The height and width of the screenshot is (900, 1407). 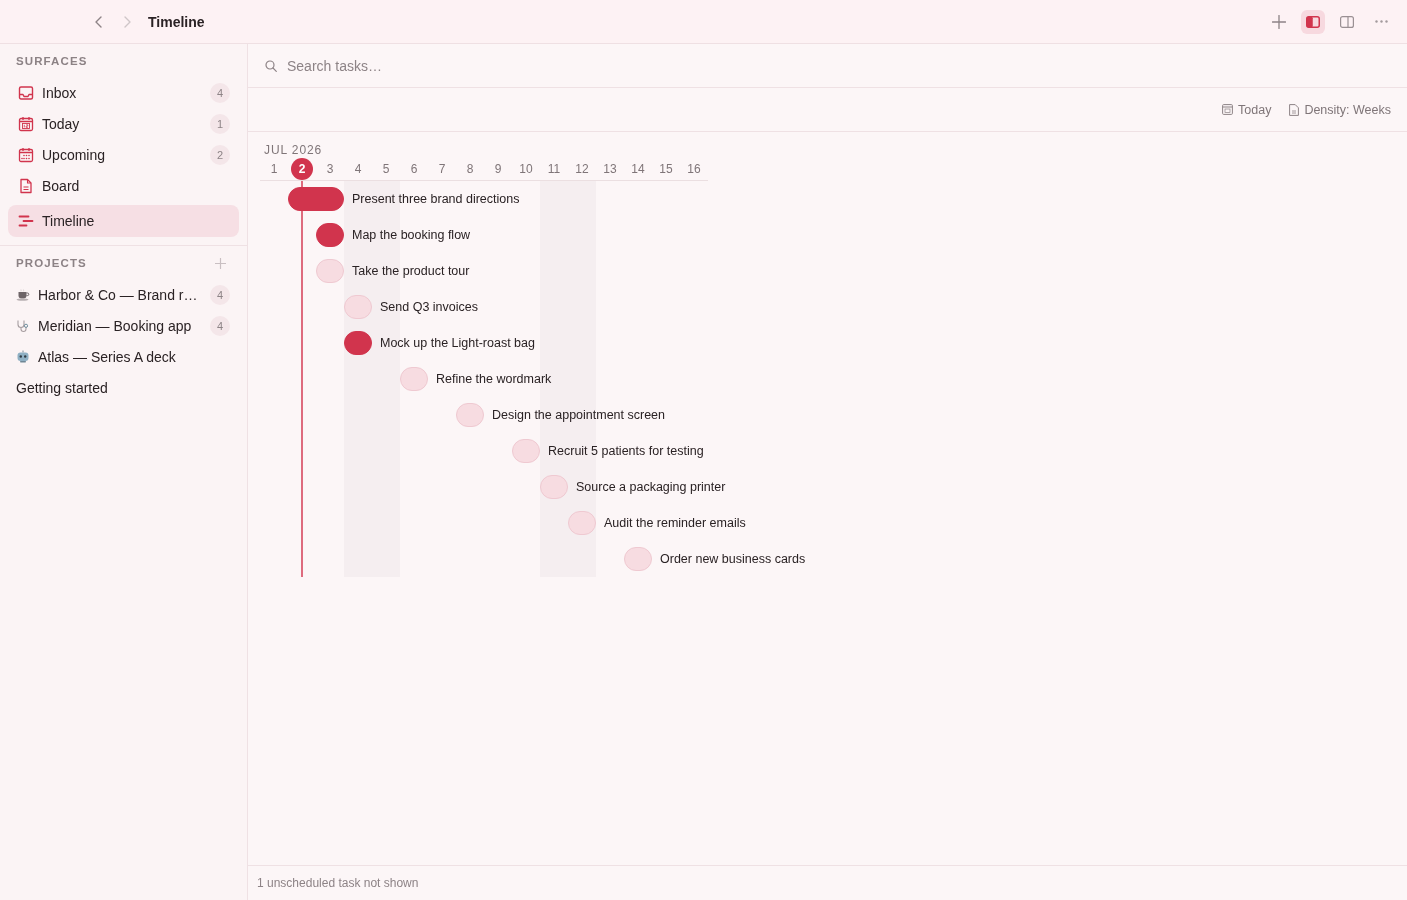 I want to click on day-label: 15, so click(x=666, y=169).